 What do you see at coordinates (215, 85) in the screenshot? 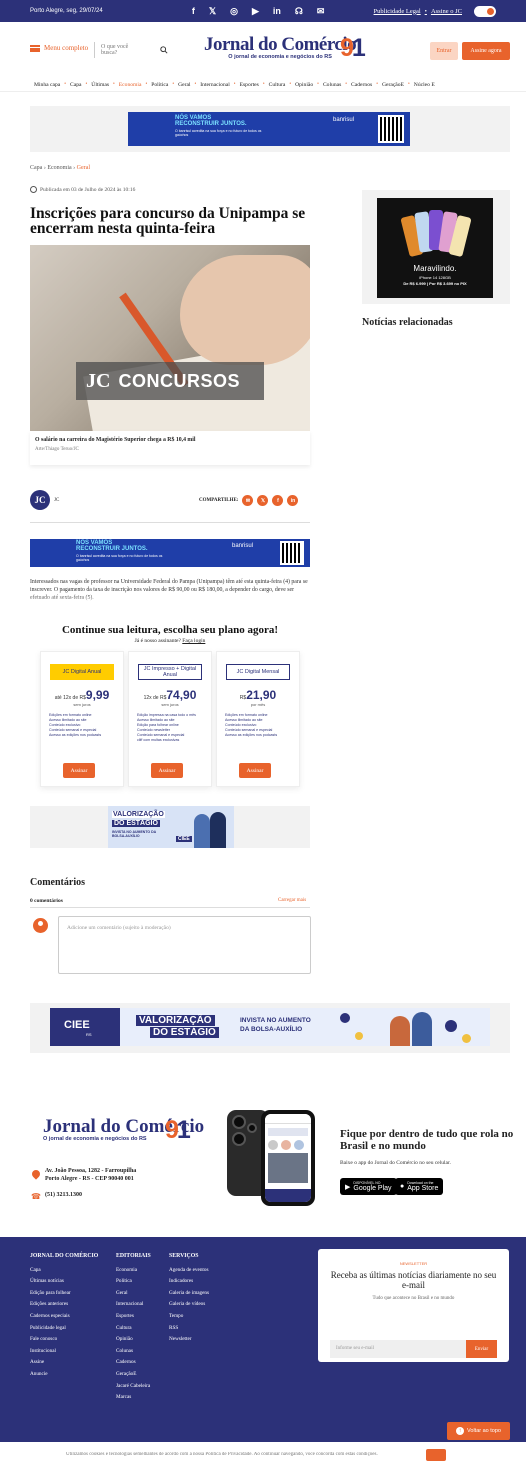
I see `nav-item-6: Internacional` at bounding box center [215, 85].